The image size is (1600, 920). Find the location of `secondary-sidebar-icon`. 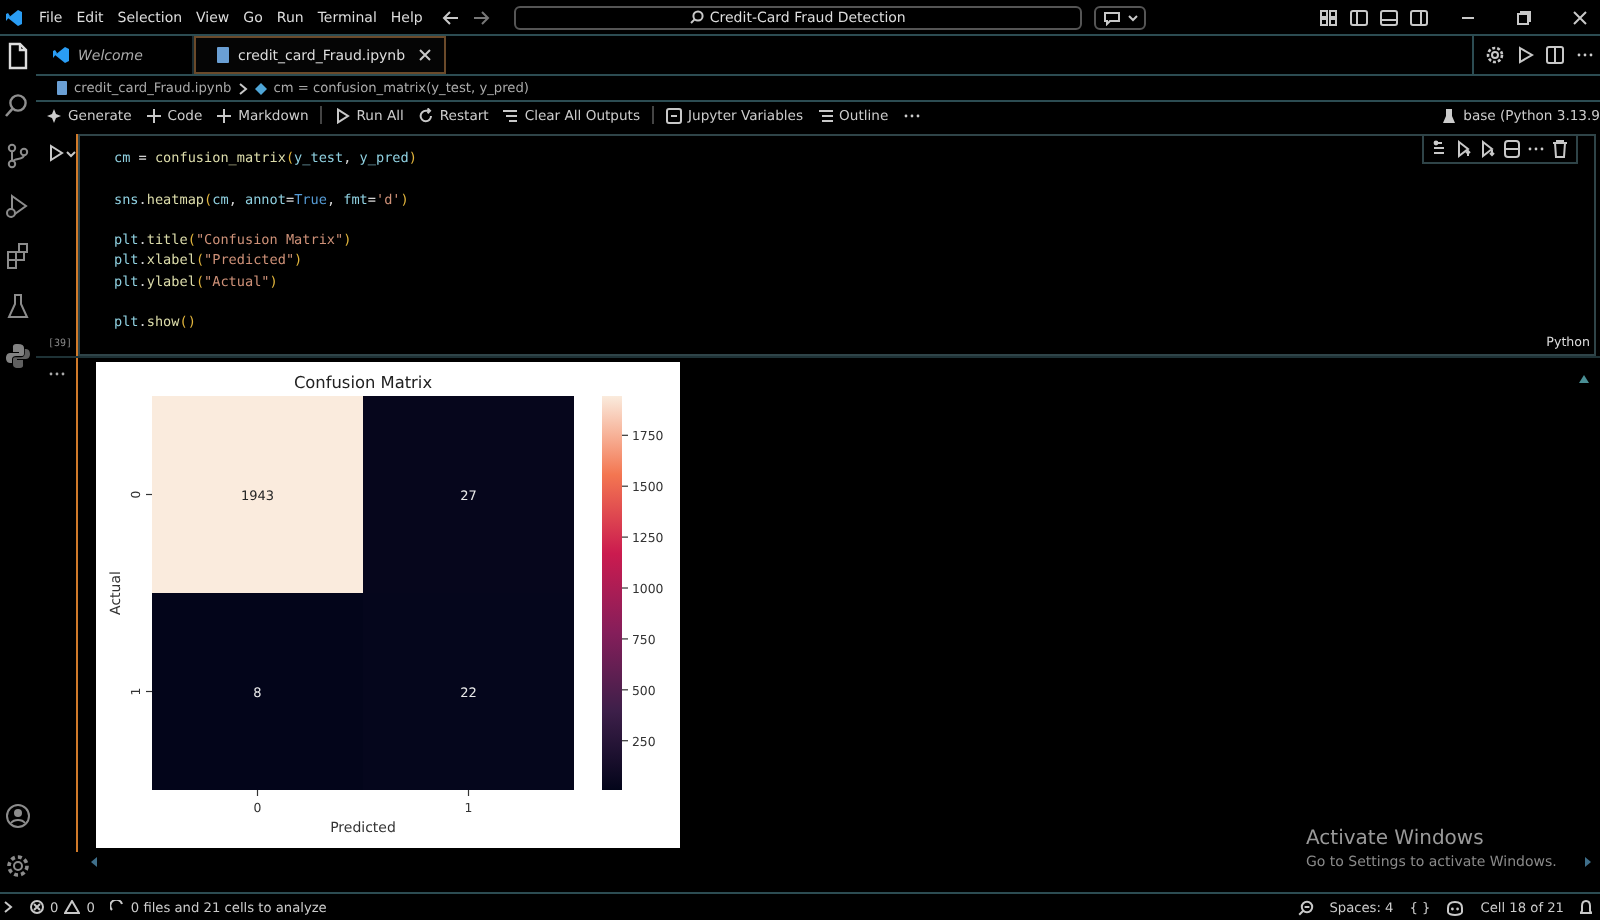

secondary-sidebar-icon is located at coordinates (1419, 17).